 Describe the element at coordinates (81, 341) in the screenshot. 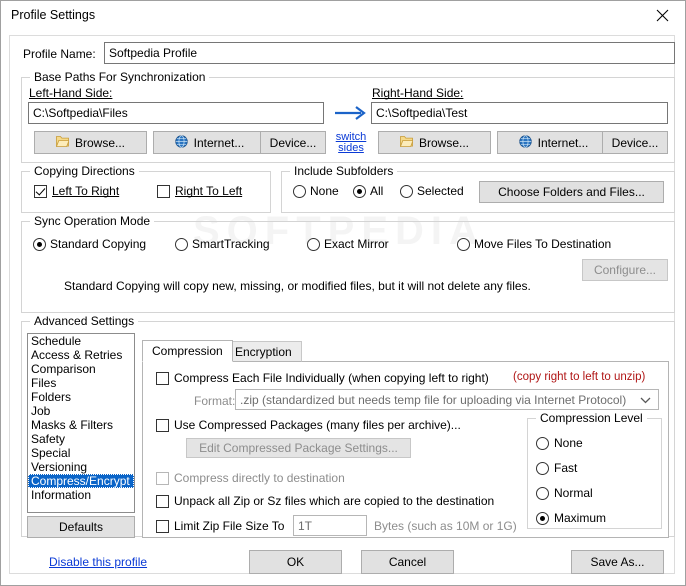

I see `list-item: Schedule` at that location.